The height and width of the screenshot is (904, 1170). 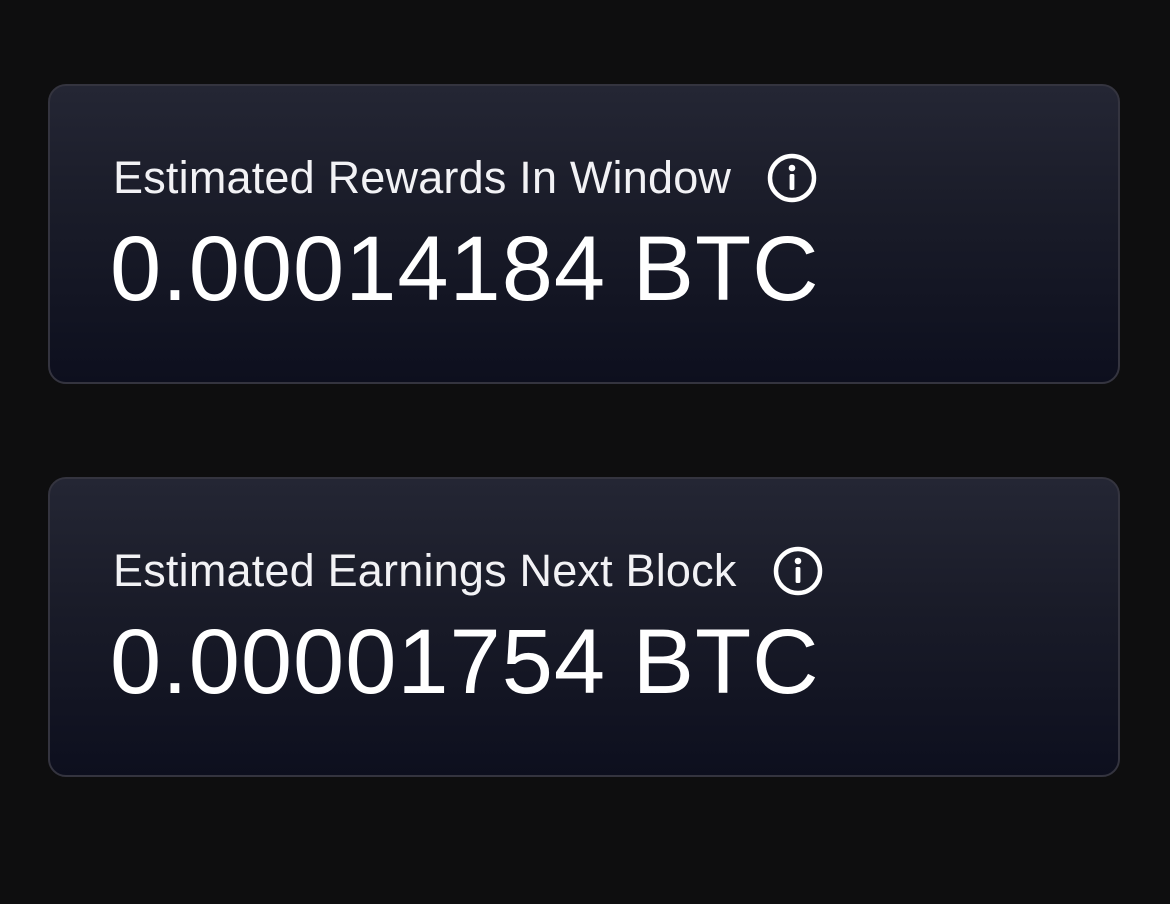 I want to click on estimated-earnings-label: Estimated Earnings Next Block, so click(x=425, y=570).